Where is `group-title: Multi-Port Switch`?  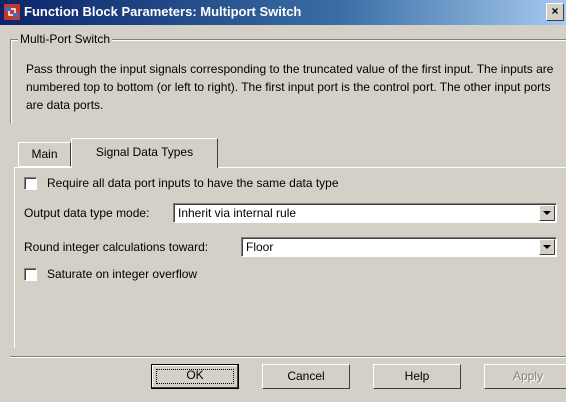 group-title: Multi-Port Switch is located at coordinates (65, 39).